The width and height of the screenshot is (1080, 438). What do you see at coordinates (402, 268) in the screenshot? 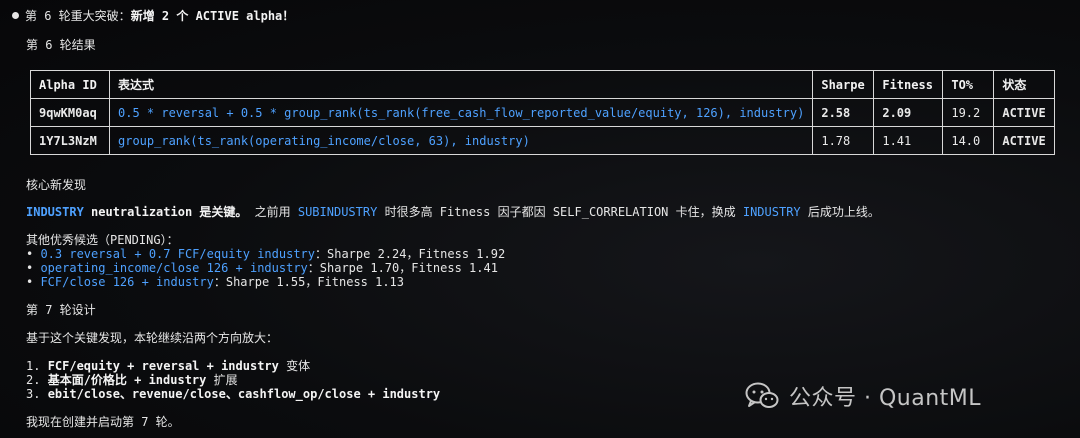
I see `pending-stats: ：Sharpe 1.70，Fitness 1.41` at bounding box center [402, 268].